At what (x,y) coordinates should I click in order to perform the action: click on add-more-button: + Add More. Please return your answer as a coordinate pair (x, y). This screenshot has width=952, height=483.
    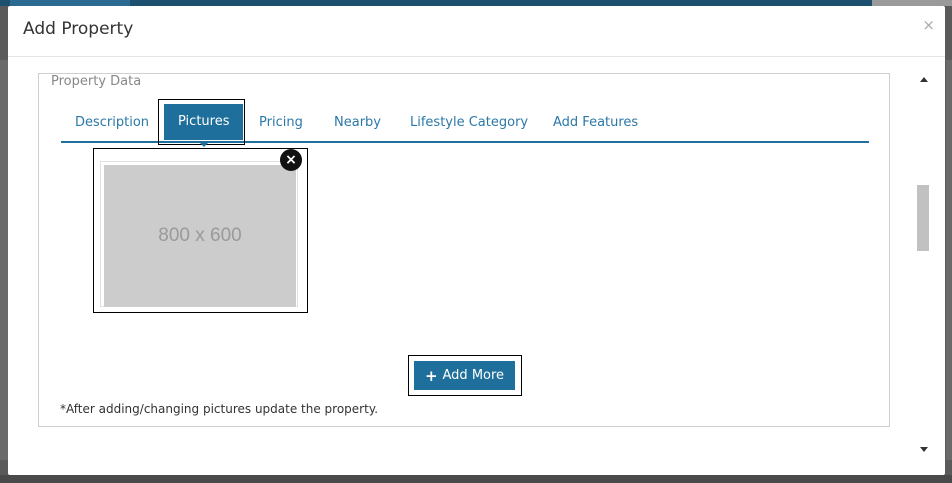
    Looking at the image, I should click on (464, 375).